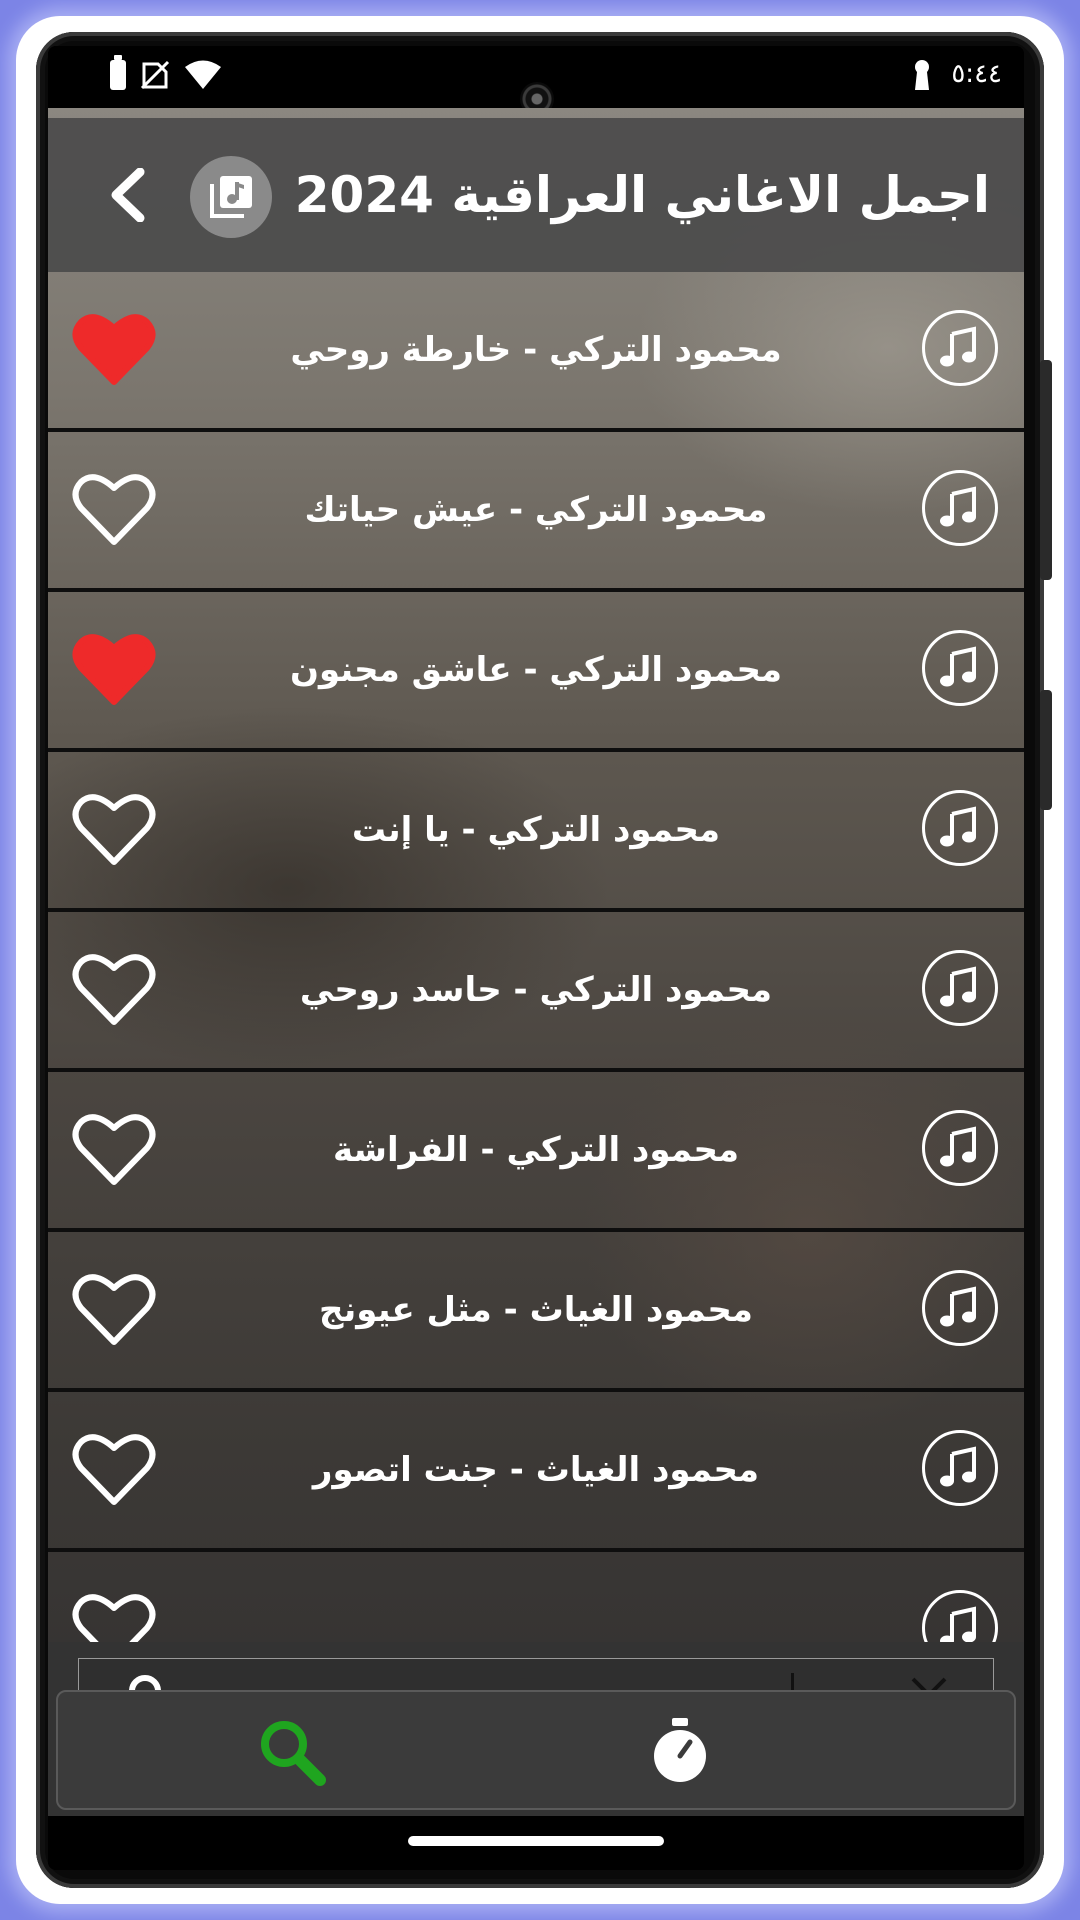  I want to click on song-row: محمود التركي - عاشق مجنون, so click(536, 672).